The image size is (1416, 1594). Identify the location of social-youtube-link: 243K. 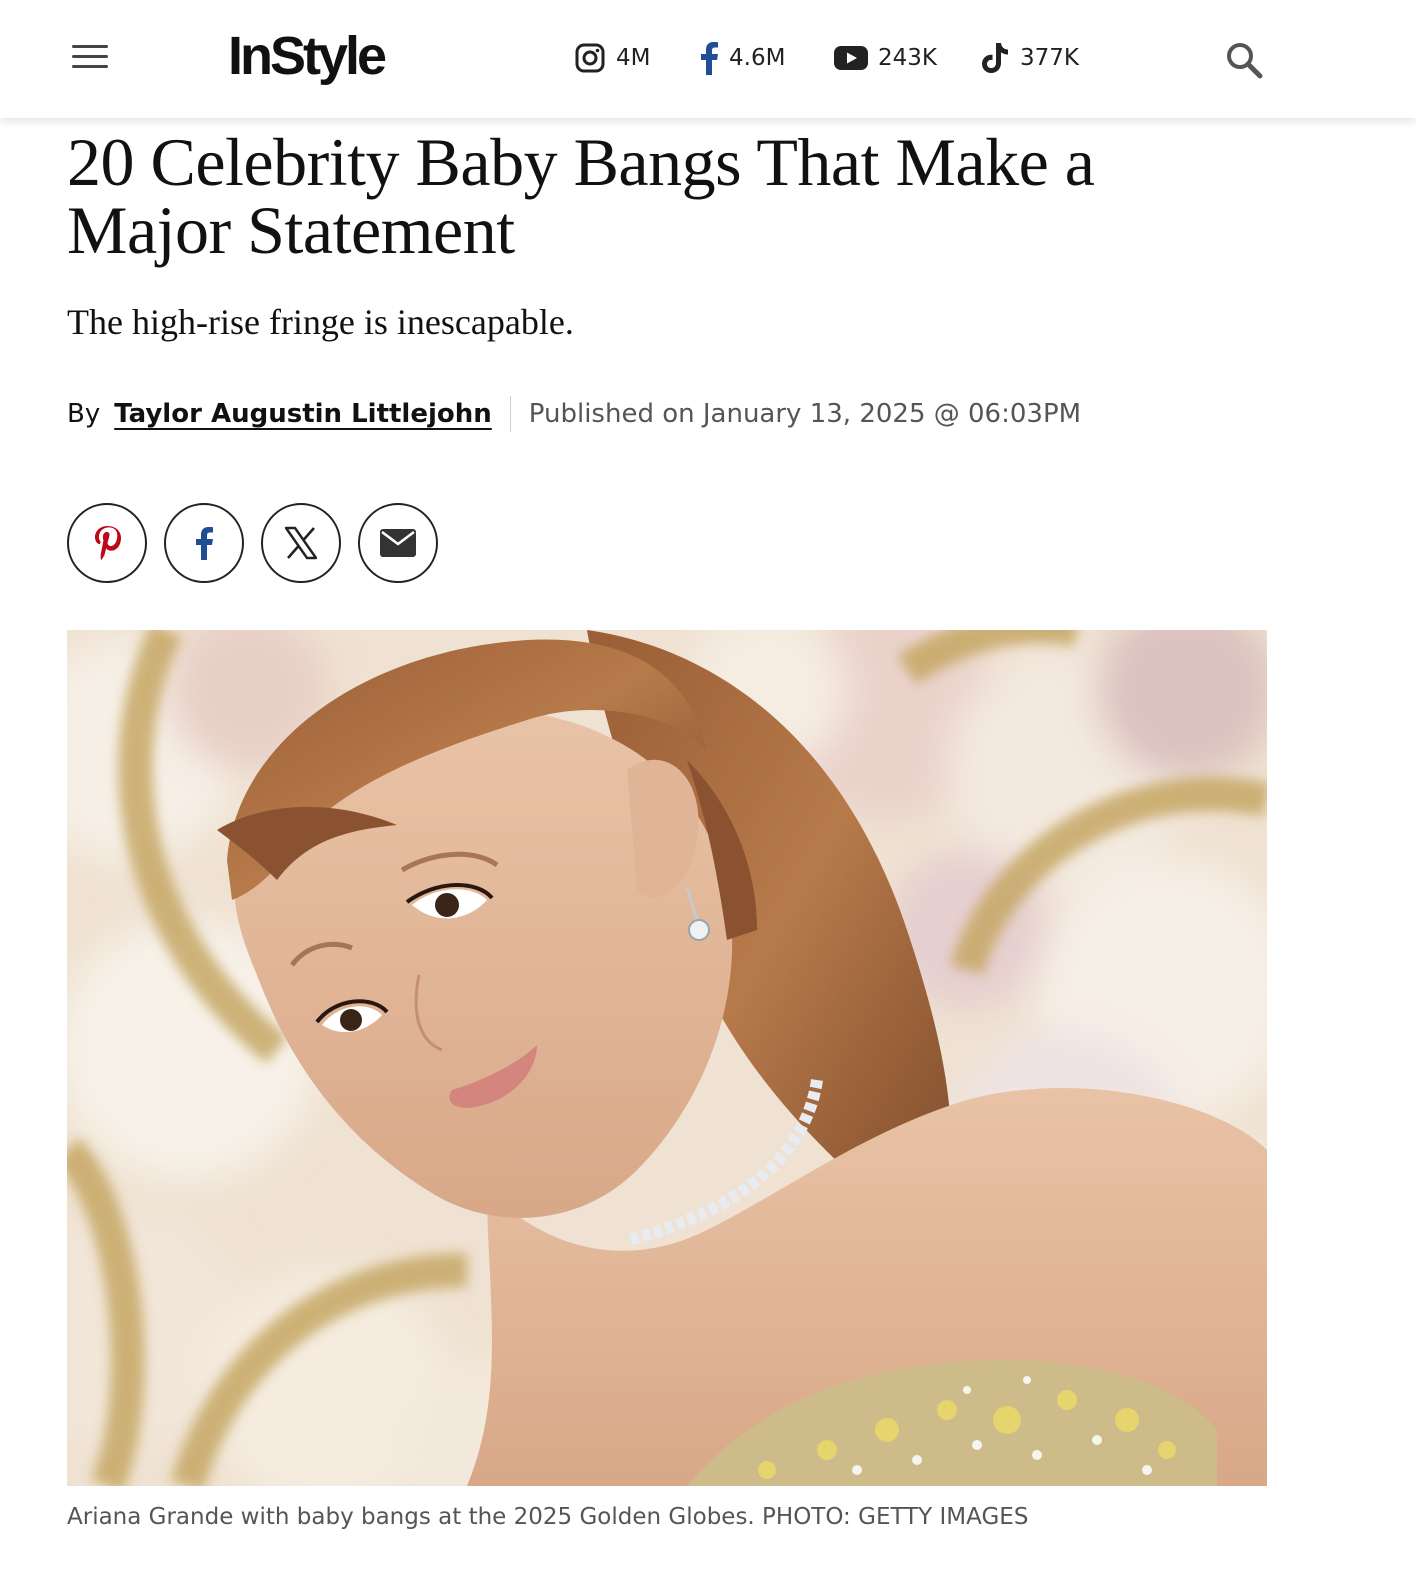
(885, 58).